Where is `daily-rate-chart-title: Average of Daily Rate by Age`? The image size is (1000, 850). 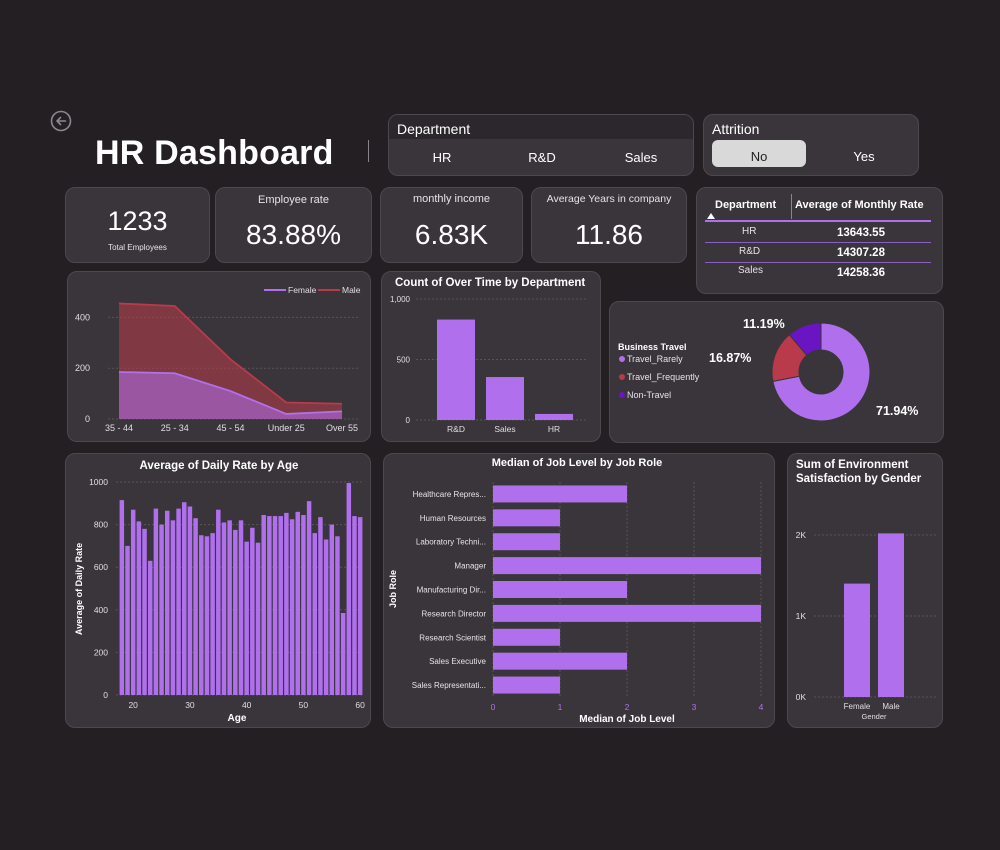 daily-rate-chart-title: Average of Daily Rate by Age is located at coordinates (219, 466).